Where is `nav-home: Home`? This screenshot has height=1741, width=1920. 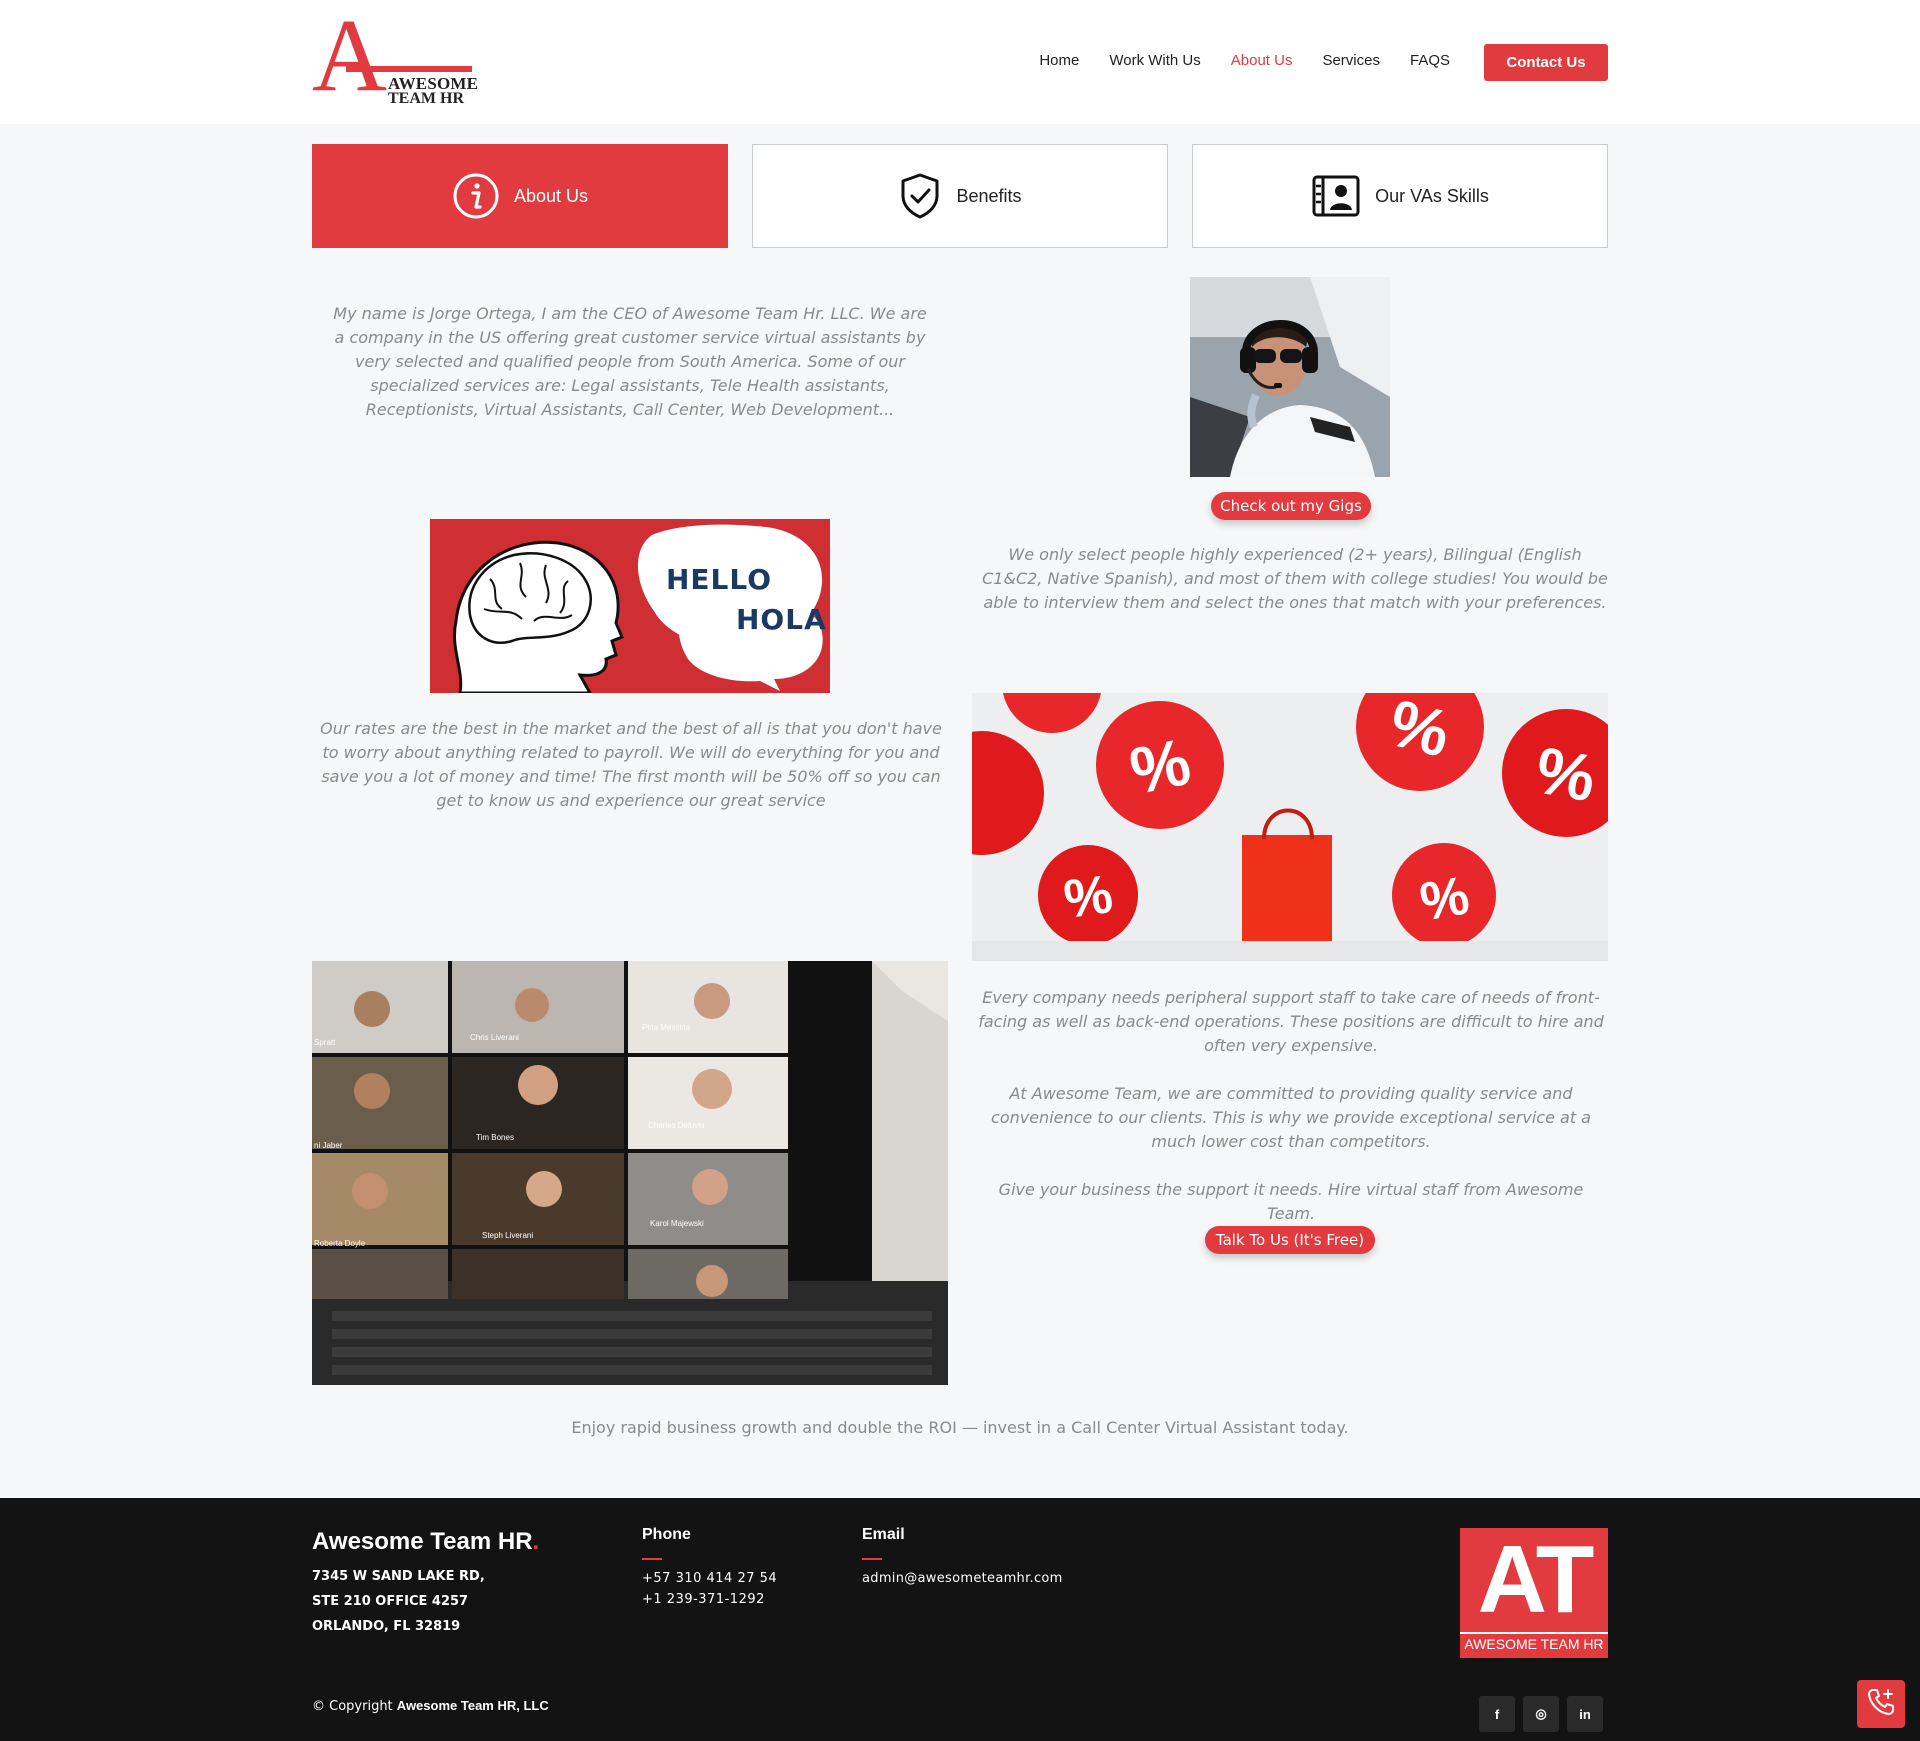 nav-home: Home is located at coordinates (1059, 60).